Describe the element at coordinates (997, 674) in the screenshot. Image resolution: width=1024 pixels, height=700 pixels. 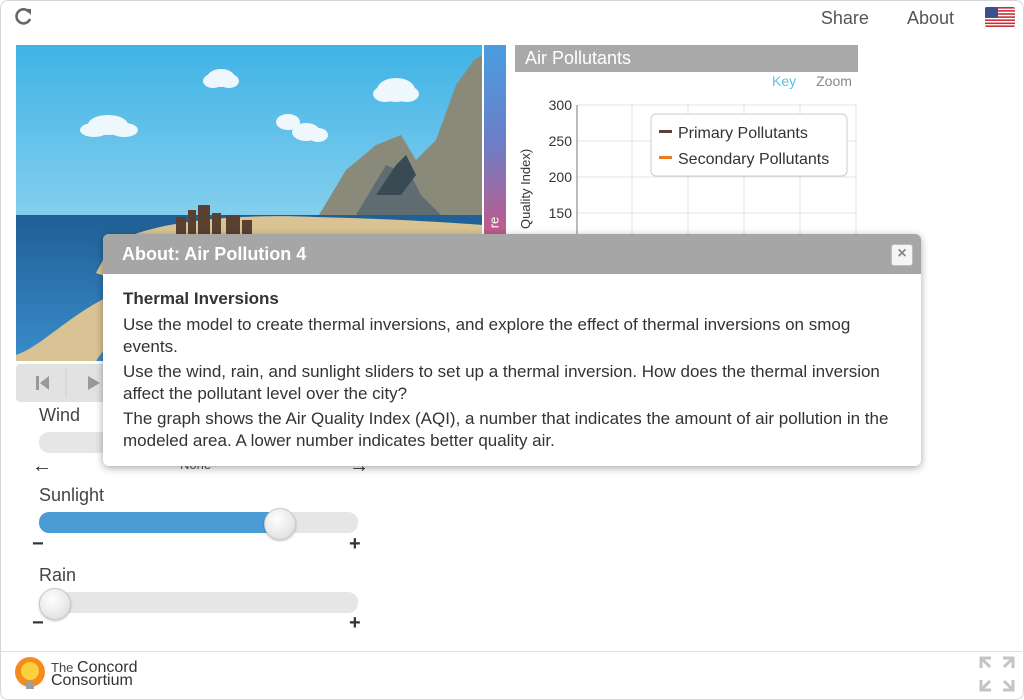
I see `fullscreen-icon` at that location.